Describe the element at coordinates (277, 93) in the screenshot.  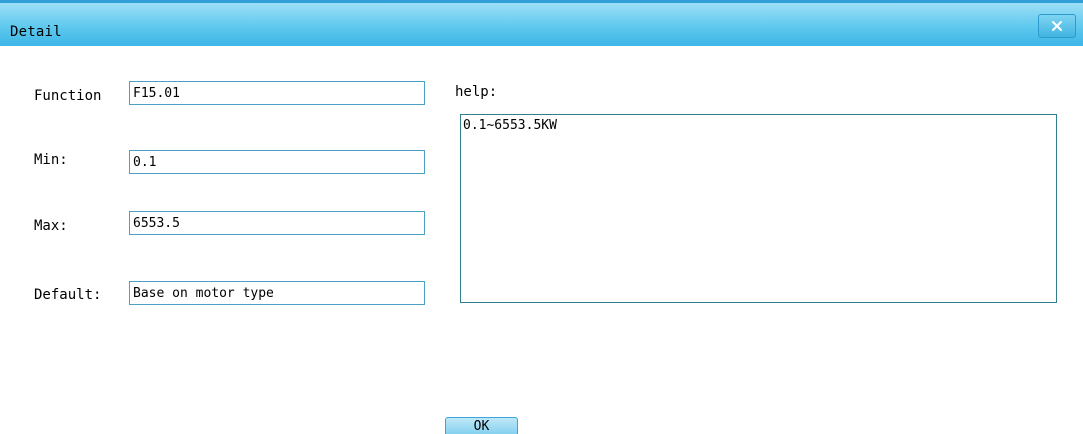
I see `function-field: F15.01` at that location.